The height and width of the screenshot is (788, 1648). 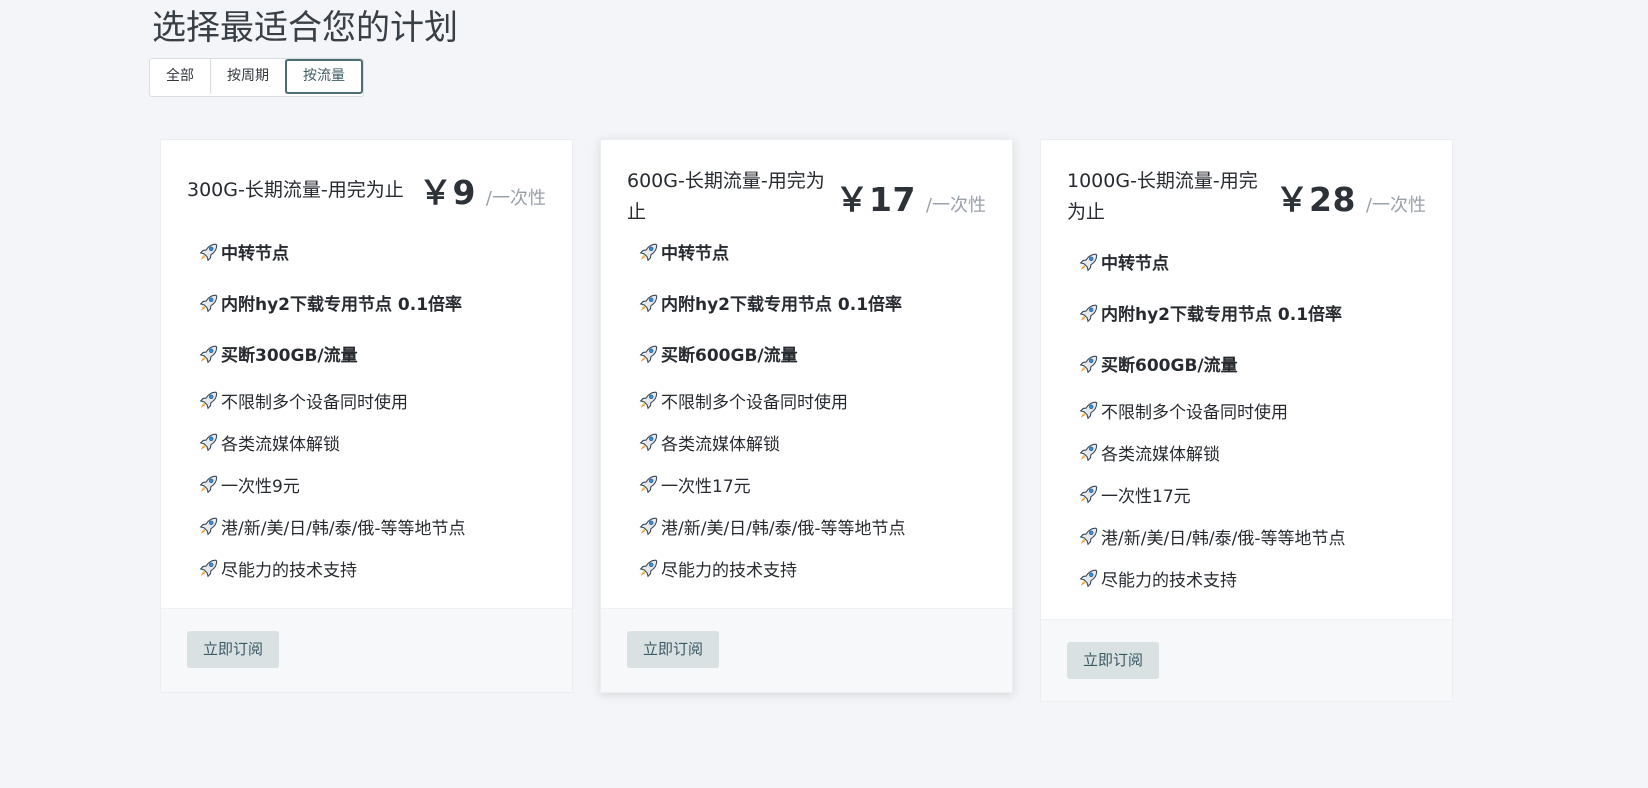 I want to click on feature-item: 买断300GB/流量, so click(x=374, y=353).